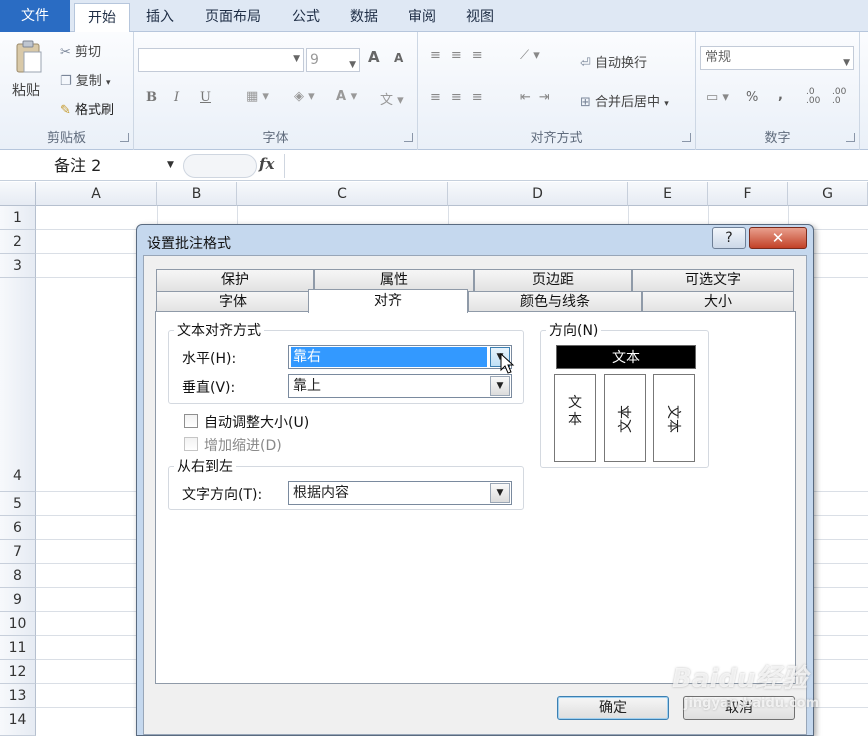  What do you see at coordinates (398, 58) in the screenshot?
I see `shrink-font-button: A` at bounding box center [398, 58].